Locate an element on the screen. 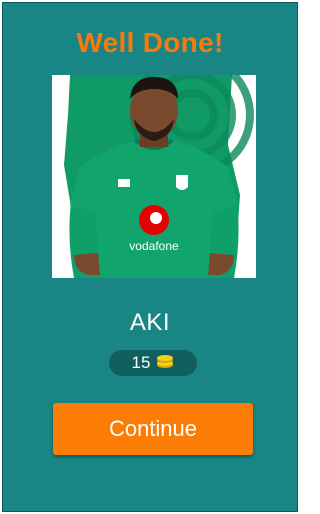  answer-name: AKI is located at coordinates (150, 322).